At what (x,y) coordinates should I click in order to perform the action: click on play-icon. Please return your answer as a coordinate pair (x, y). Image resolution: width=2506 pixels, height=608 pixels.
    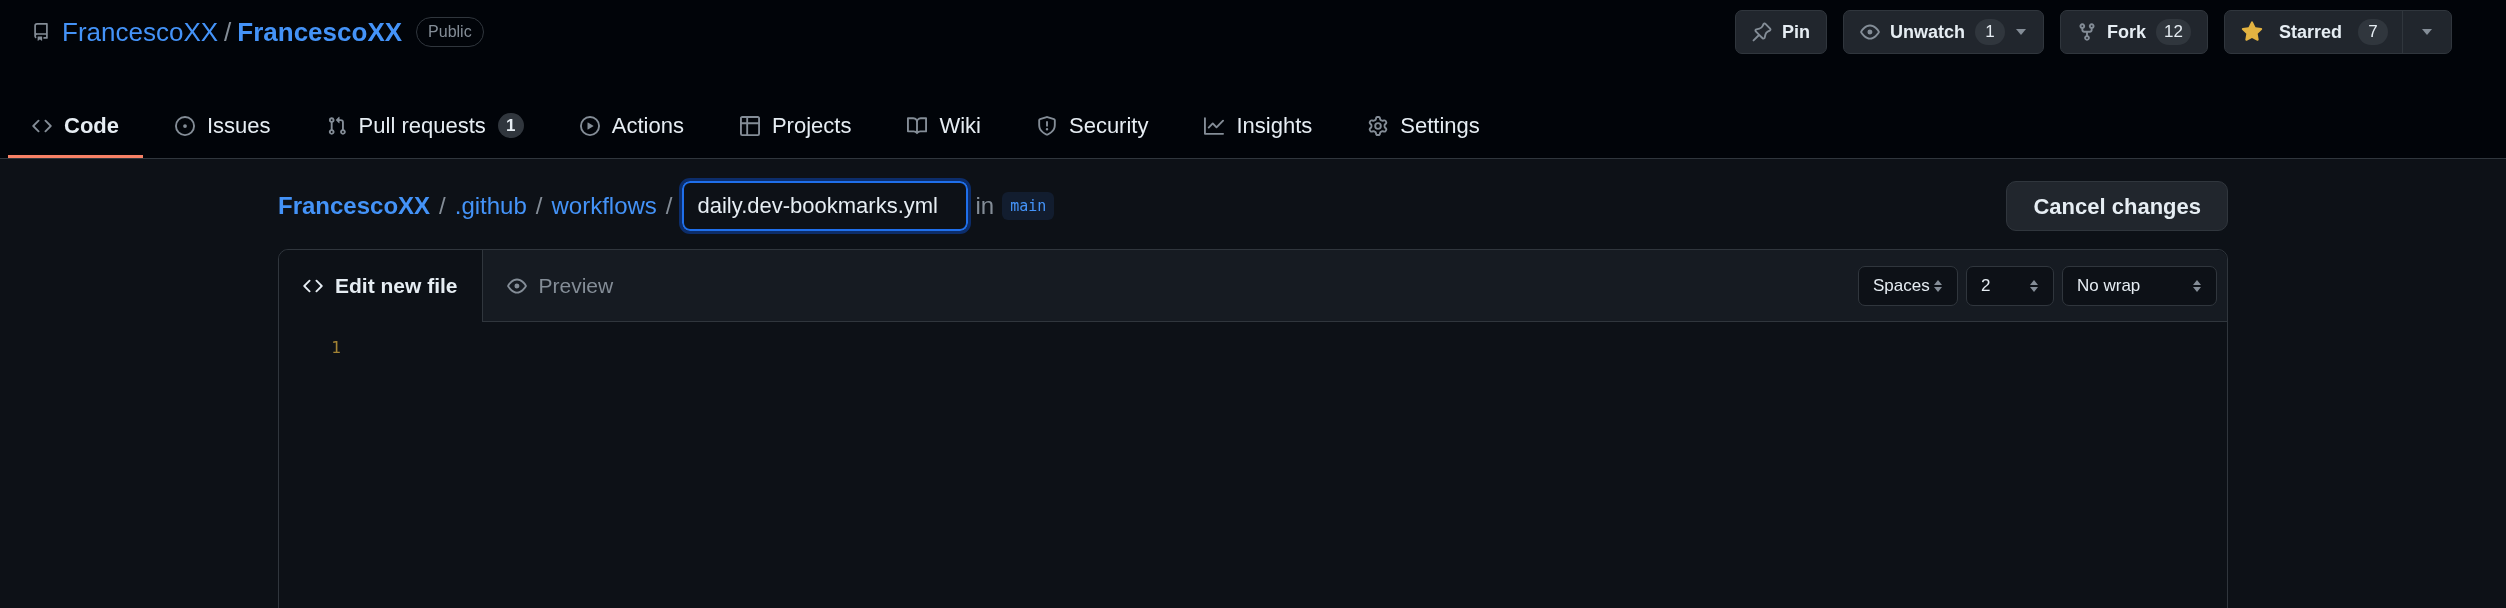
    Looking at the image, I should click on (589, 125).